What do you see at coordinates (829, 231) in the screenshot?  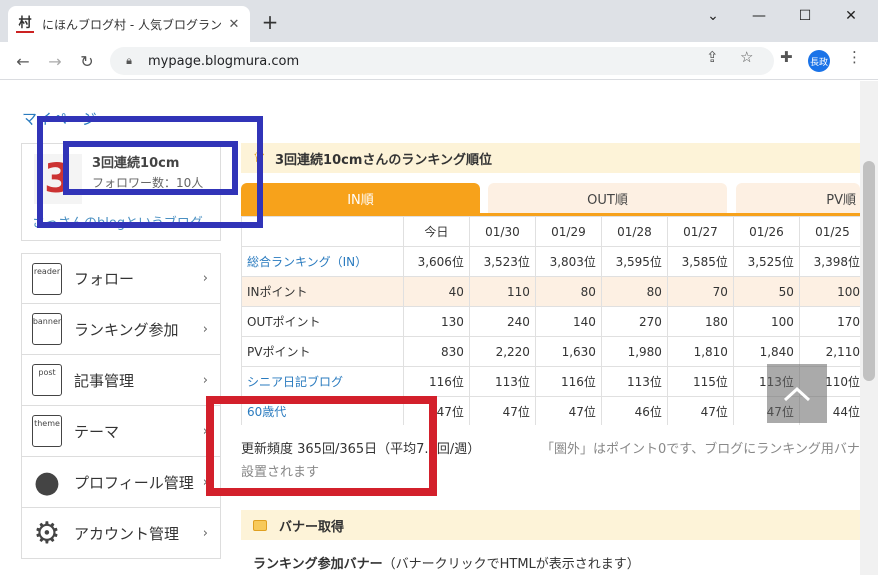 I see `column-header: 01/25` at bounding box center [829, 231].